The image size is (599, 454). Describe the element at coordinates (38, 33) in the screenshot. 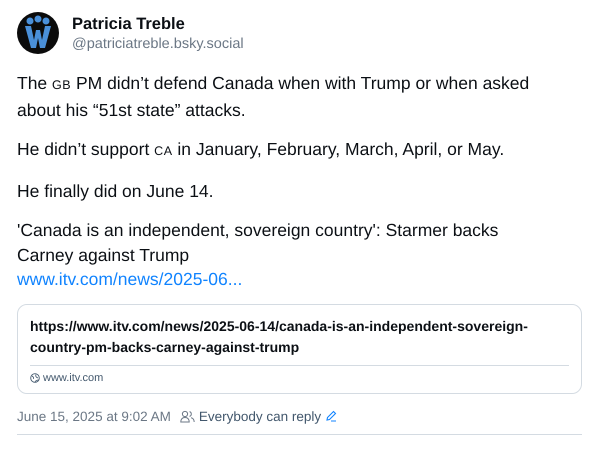

I see `avatar-icon` at that location.